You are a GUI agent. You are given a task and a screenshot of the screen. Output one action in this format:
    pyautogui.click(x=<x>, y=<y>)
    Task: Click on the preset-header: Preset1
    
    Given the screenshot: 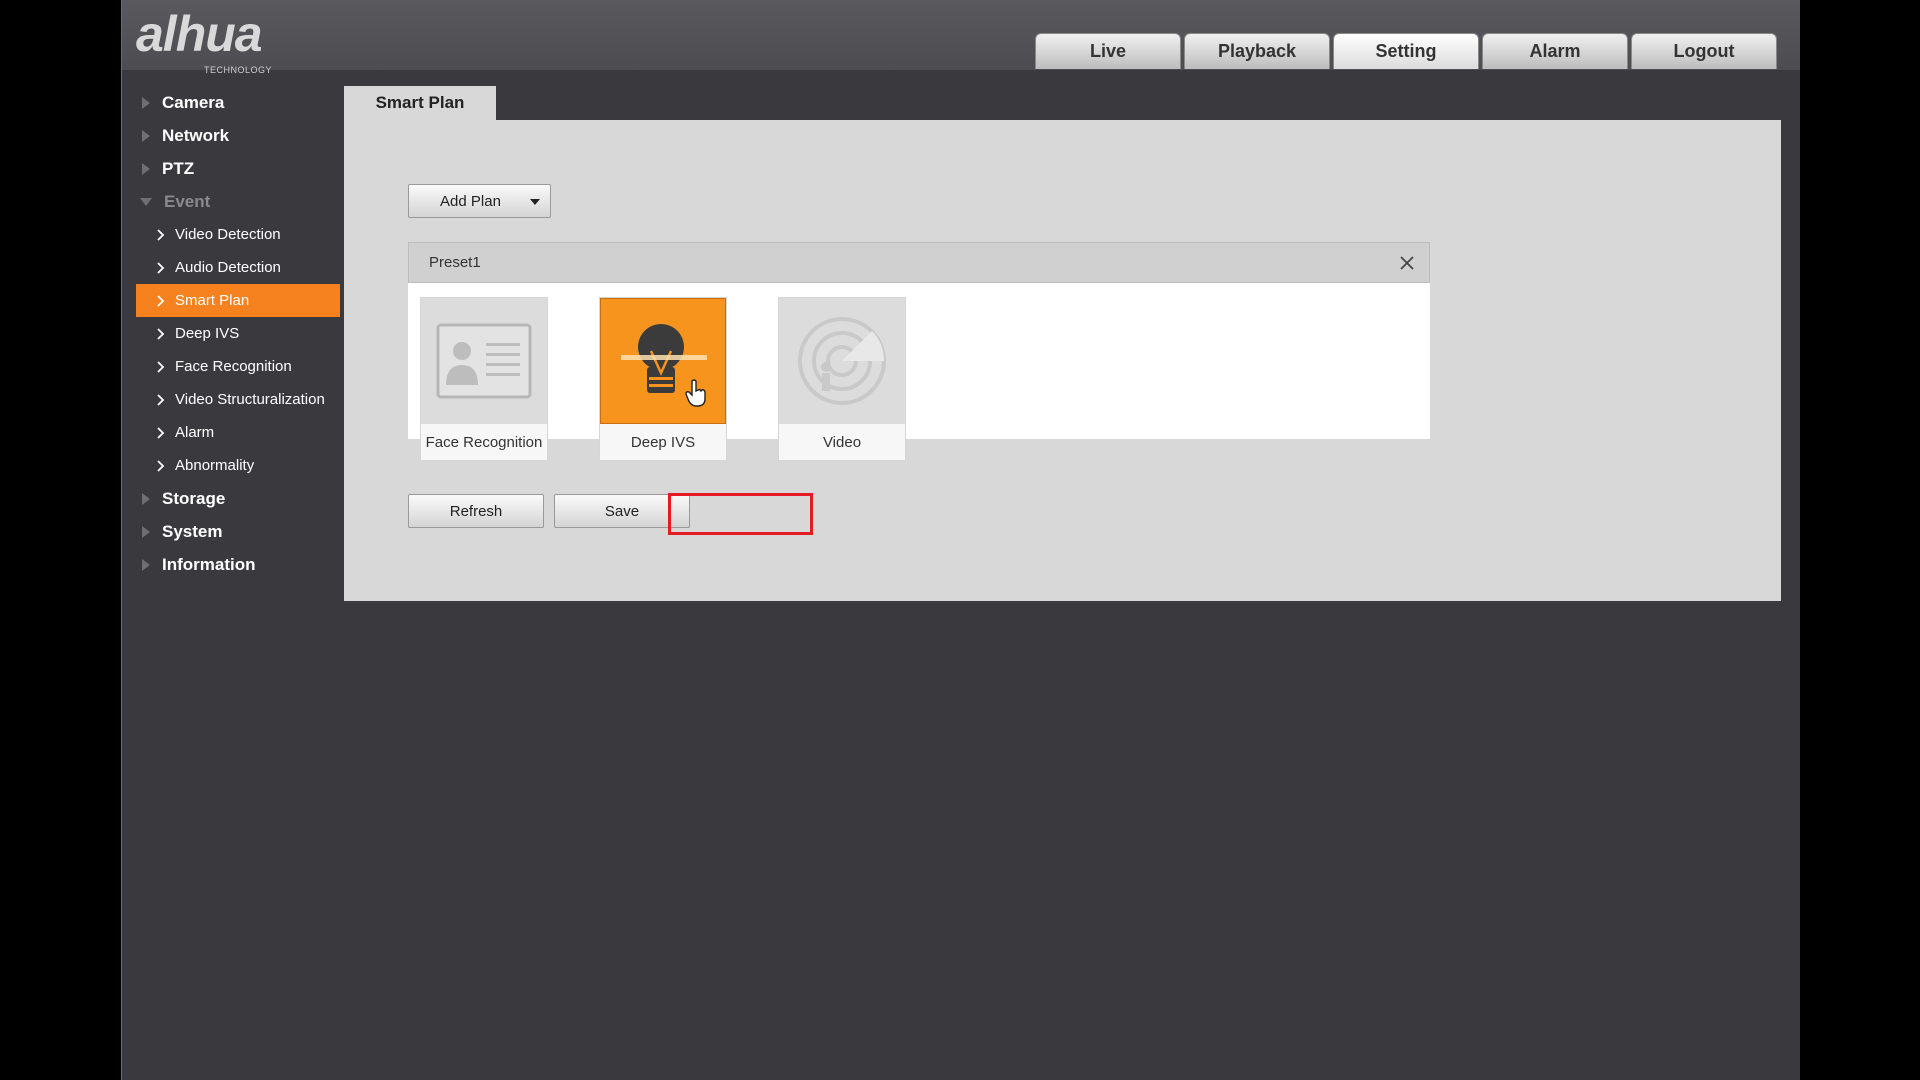 What is the action you would take?
    pyautogui.click(x=919, y=262)
    